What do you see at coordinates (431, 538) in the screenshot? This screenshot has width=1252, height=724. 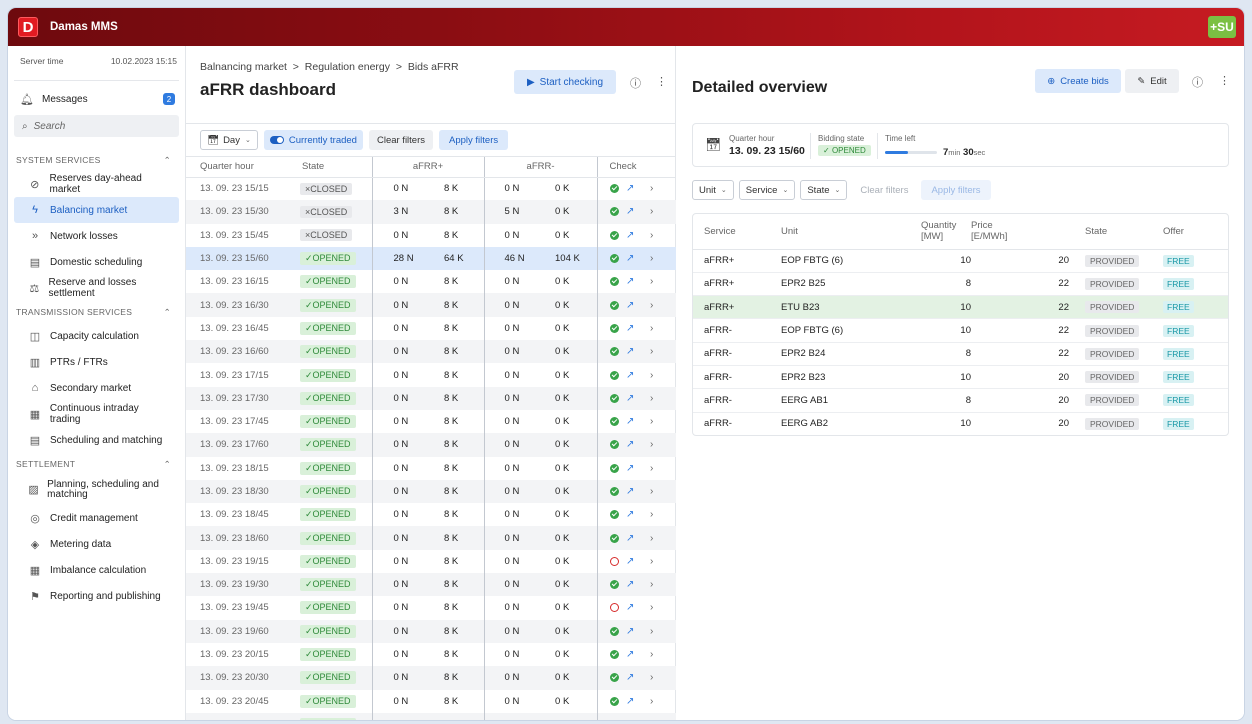 I see `table-row: 13. 09. 23 18/60 ✓OPENED 0 N8 K0 N0 K ↗ ›` at bounding box center [431, 538].